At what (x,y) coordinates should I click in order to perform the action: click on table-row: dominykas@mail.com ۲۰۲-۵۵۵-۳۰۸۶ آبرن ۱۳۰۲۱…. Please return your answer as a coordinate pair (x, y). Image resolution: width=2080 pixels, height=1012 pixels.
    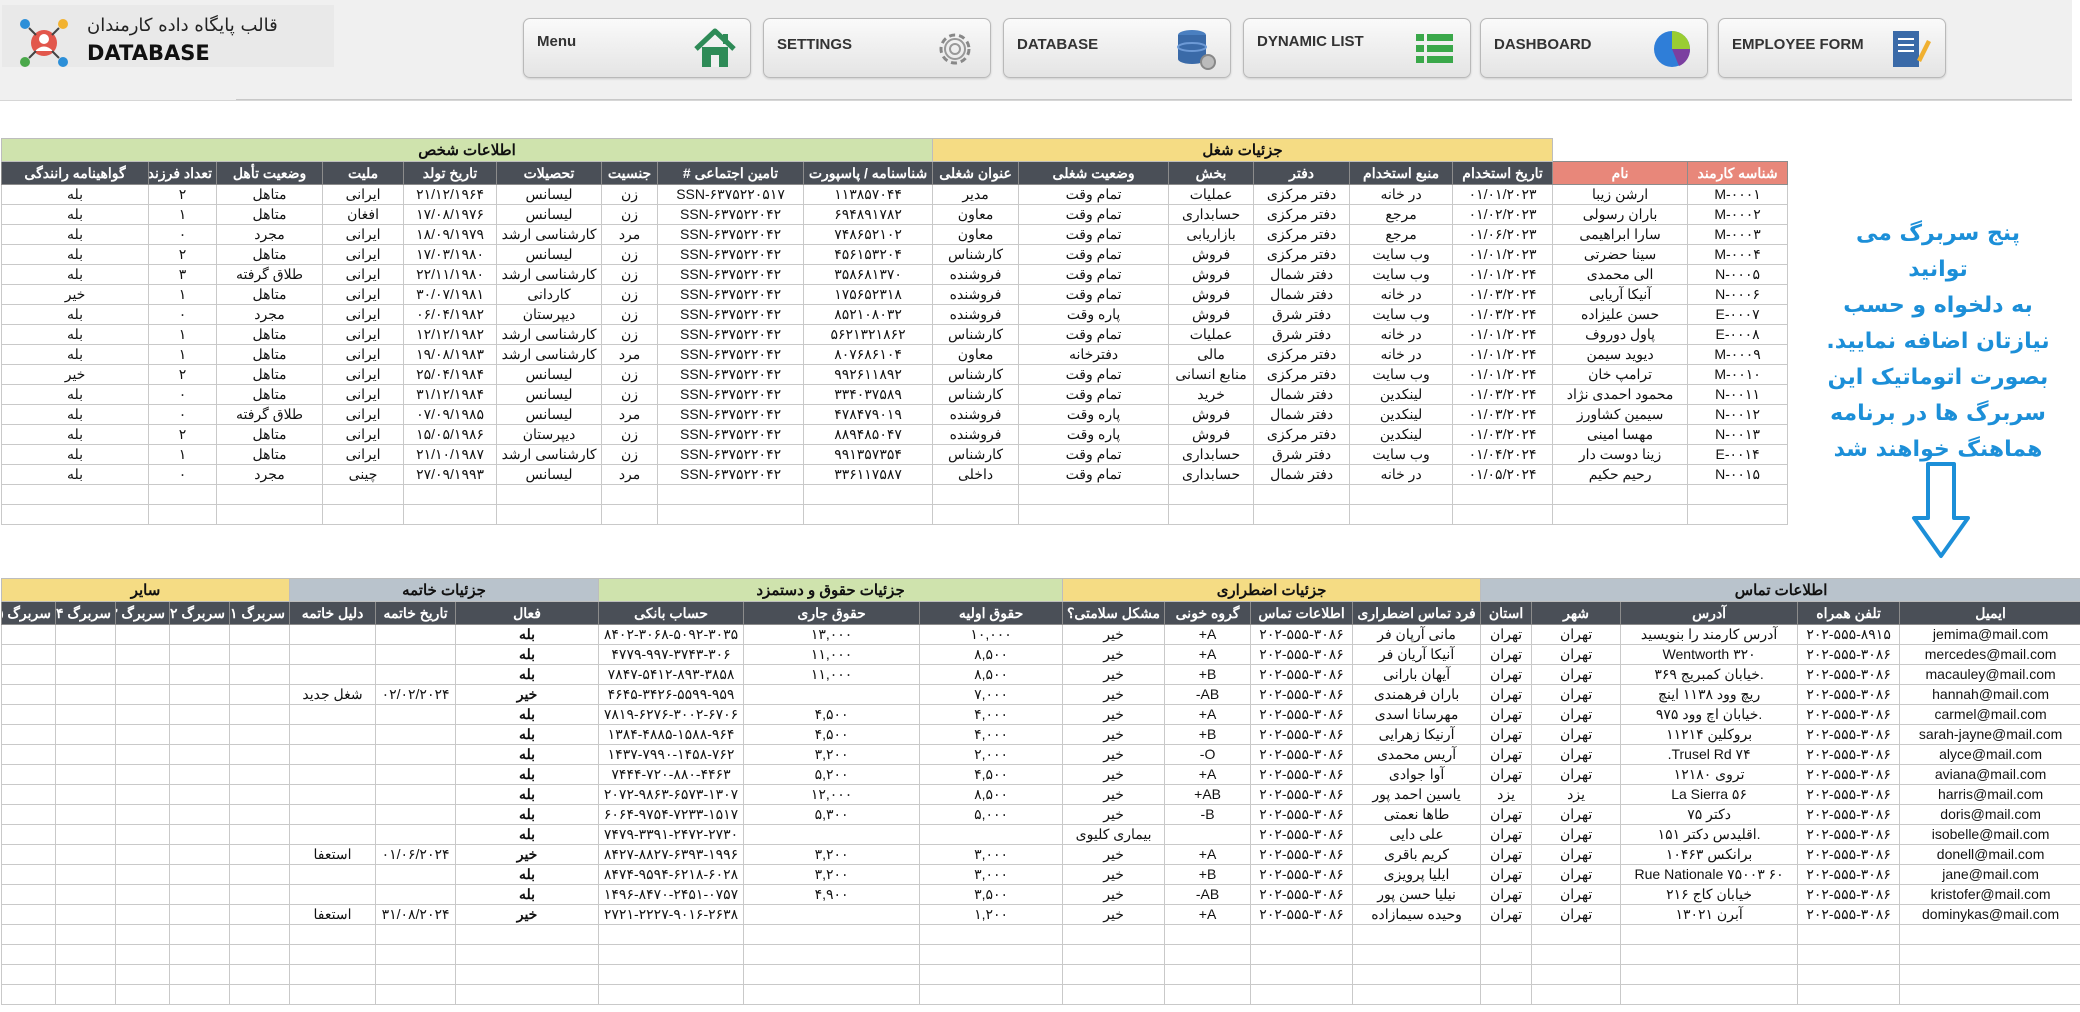
    Looking at the image, I should click on (1040, 914).